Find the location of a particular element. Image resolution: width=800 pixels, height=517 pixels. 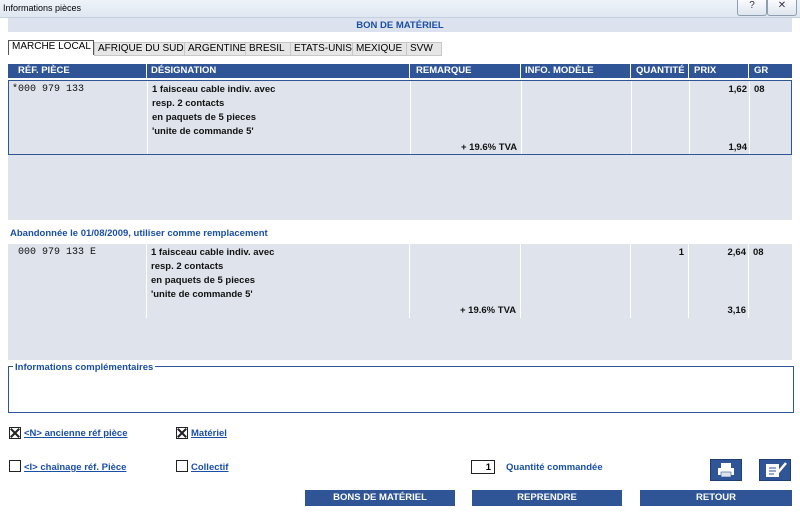

tab-marche-local: MARCHE LOCAL is located at coordinates (51, 47).